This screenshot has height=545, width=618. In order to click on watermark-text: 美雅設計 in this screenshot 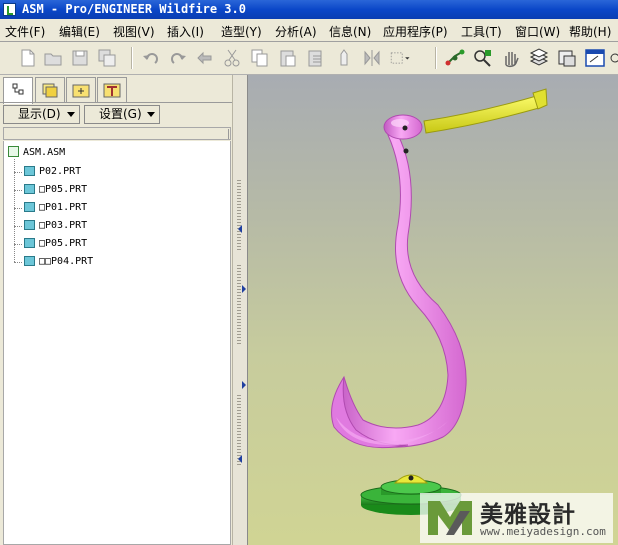, I will do `click(528, 515)`.